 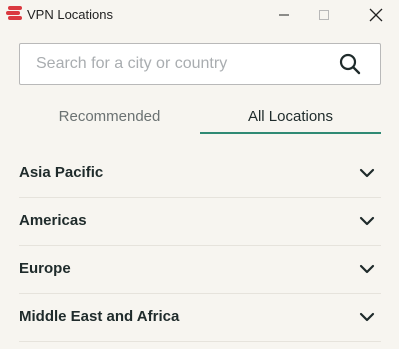 What do you see at coordinates (99, 316) in the screenshot?
I see `region-label: Middle East and Africa` at bounding box center [99, 316].